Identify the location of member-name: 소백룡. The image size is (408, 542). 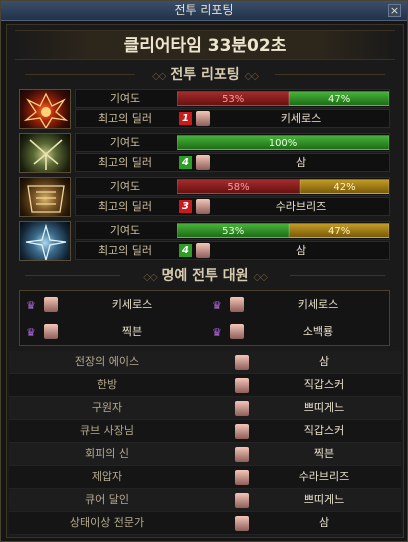
(318, 331).